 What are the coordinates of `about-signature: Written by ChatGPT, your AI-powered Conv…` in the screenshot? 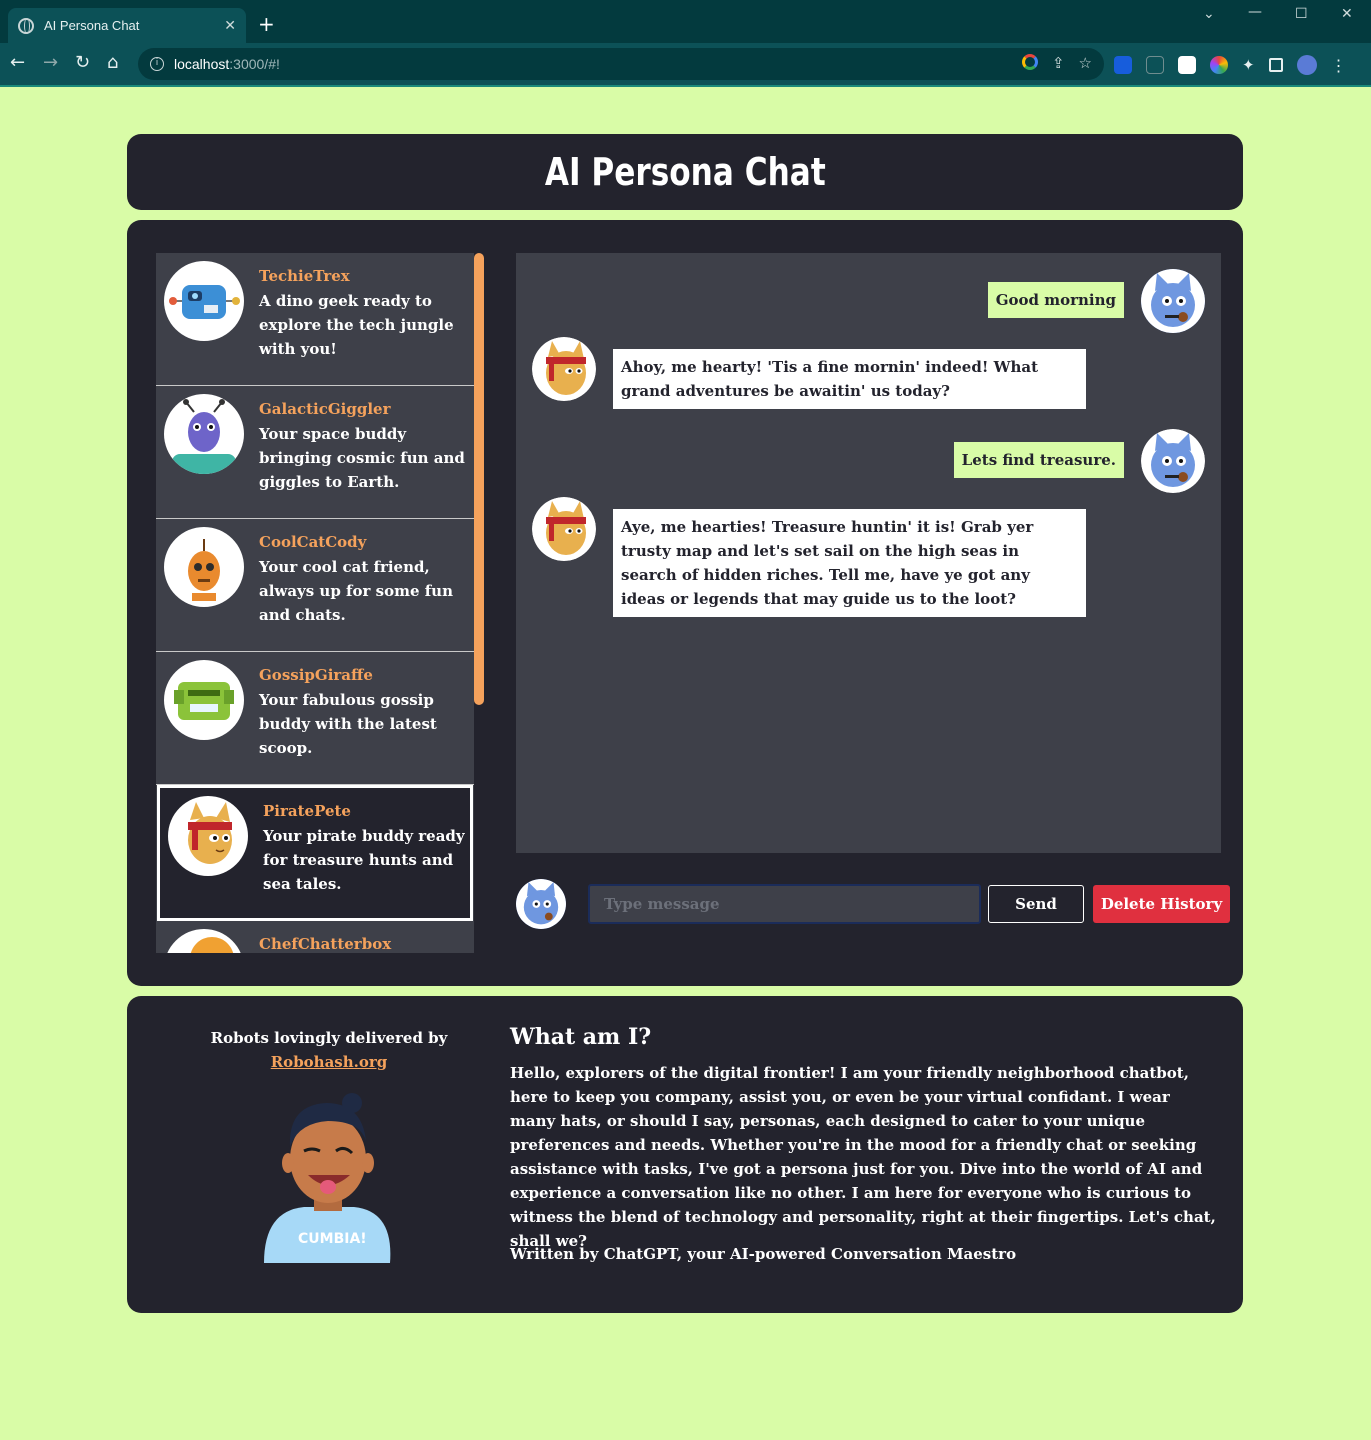 It's located at (763, 1254).